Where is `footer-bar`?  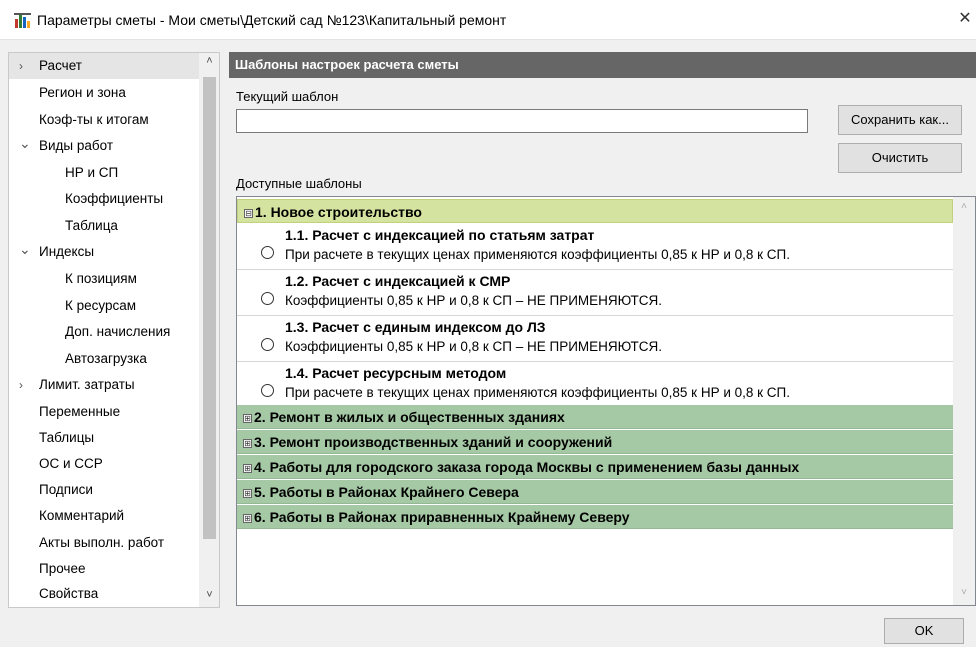
footer-bar is located at coordinates (488, 629).